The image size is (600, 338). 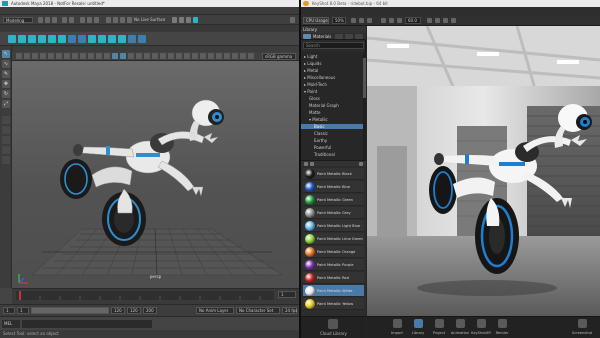 What do you see at coordinates (82, 20) in the screenshot?
I see `select-hierarchy-icon` at bounding box center [82, 20].